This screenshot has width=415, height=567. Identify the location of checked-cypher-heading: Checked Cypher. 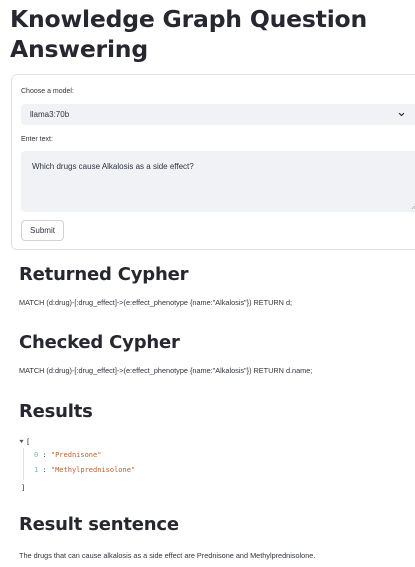
(99, 342).